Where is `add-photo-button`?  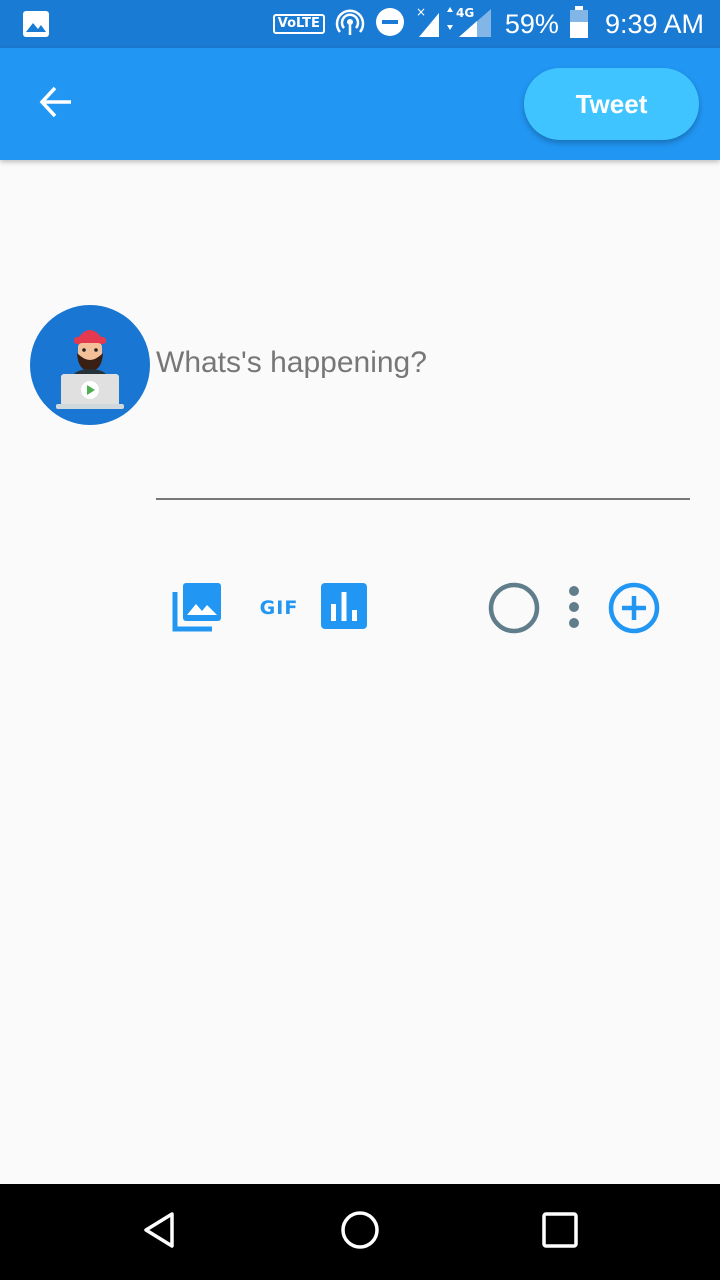
add-photo-button is located at coordinates (198, 608).